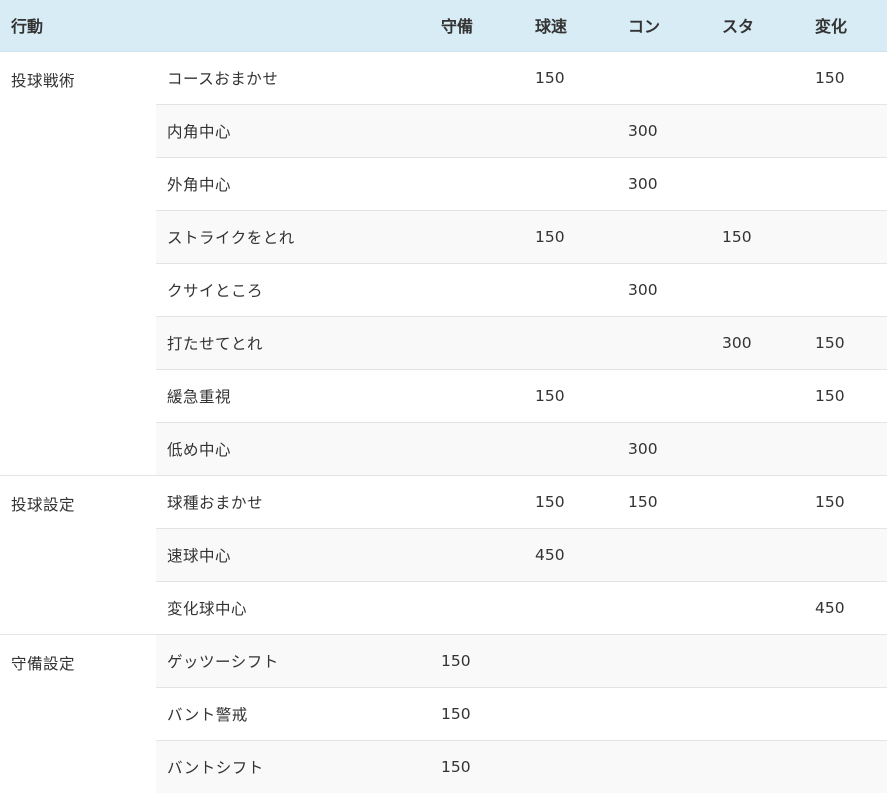 The width and height of the screenshot is (887, 805). What do you see at coordinates (845, 607) in the screenshot?
I see `breaking-value: 450` at bounding box center [845, 607].